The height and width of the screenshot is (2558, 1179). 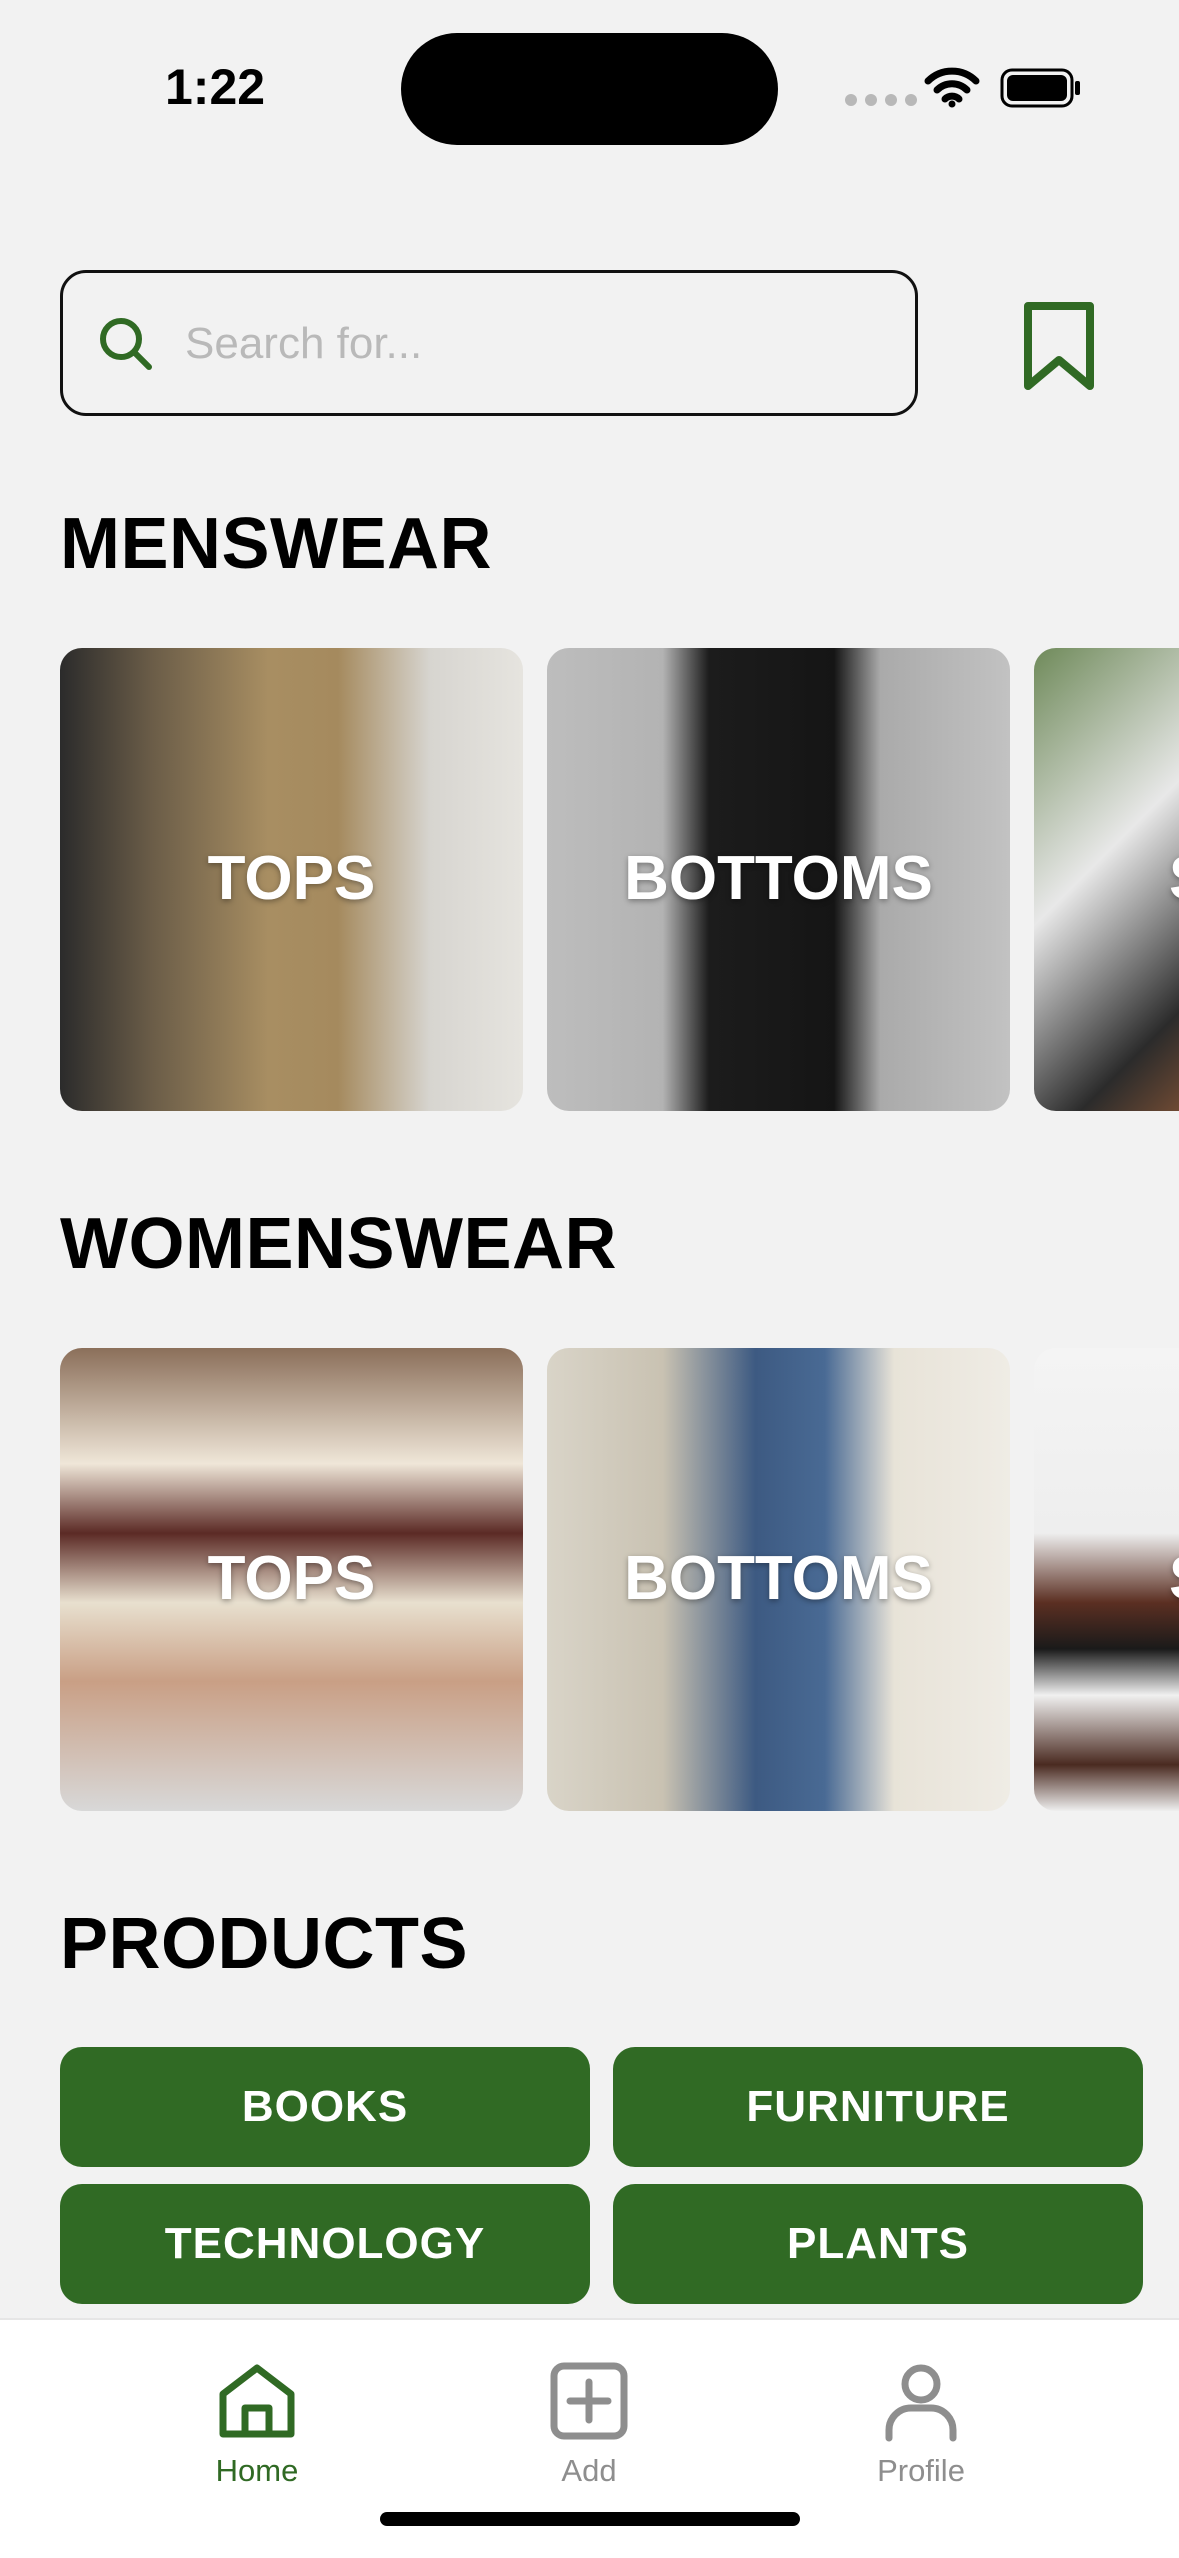 What do you see at coordinates (921, 2403) in the screenshot?
I see `person-icon` at bounding box center [921, 2403].